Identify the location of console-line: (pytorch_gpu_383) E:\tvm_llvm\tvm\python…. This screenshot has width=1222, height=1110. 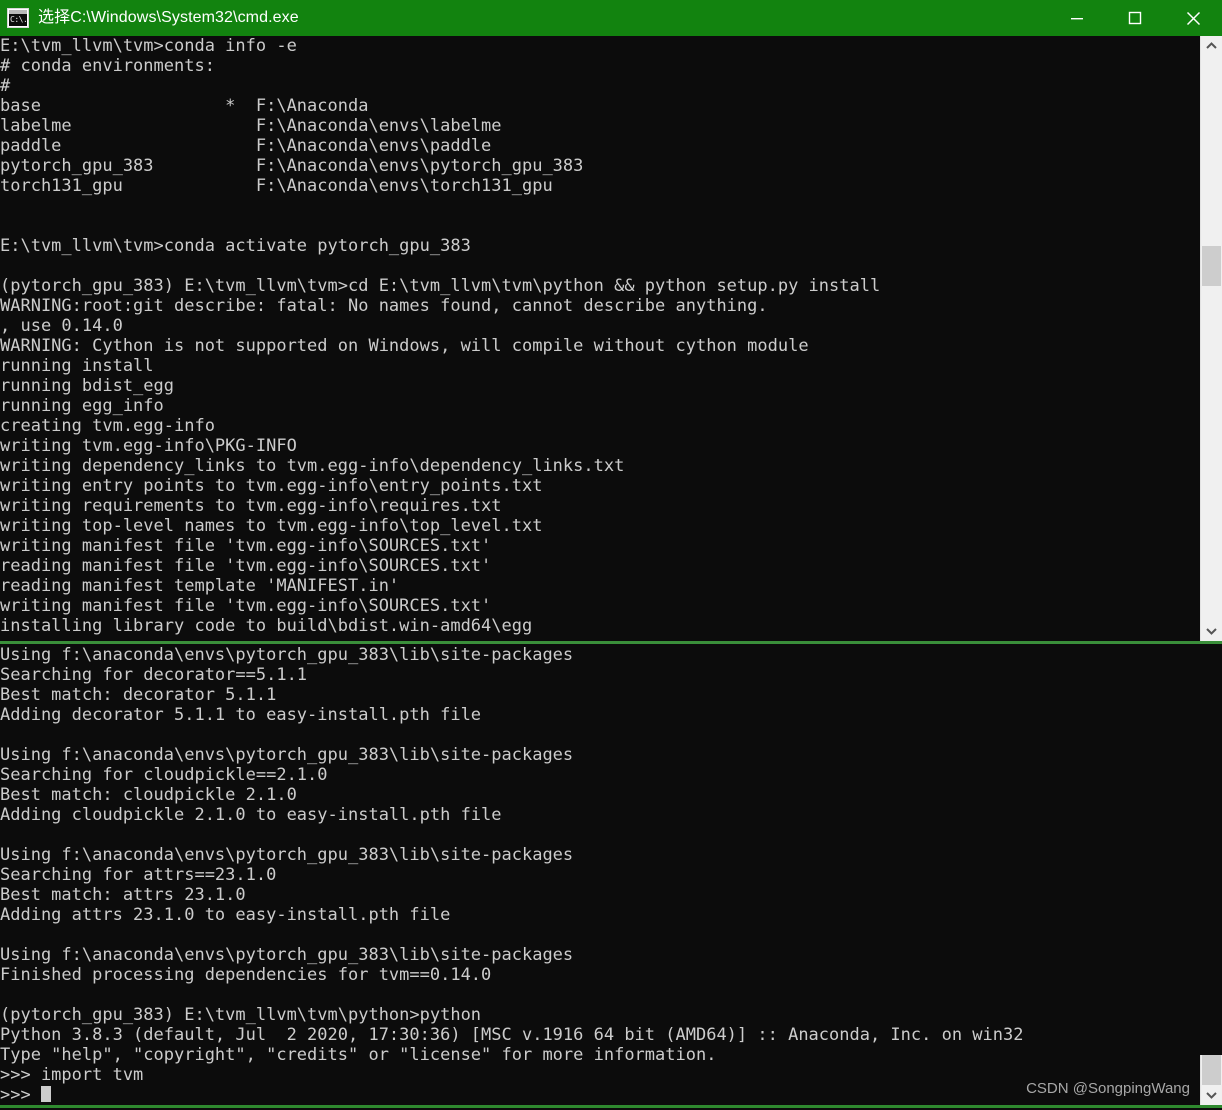
(241, 1015).